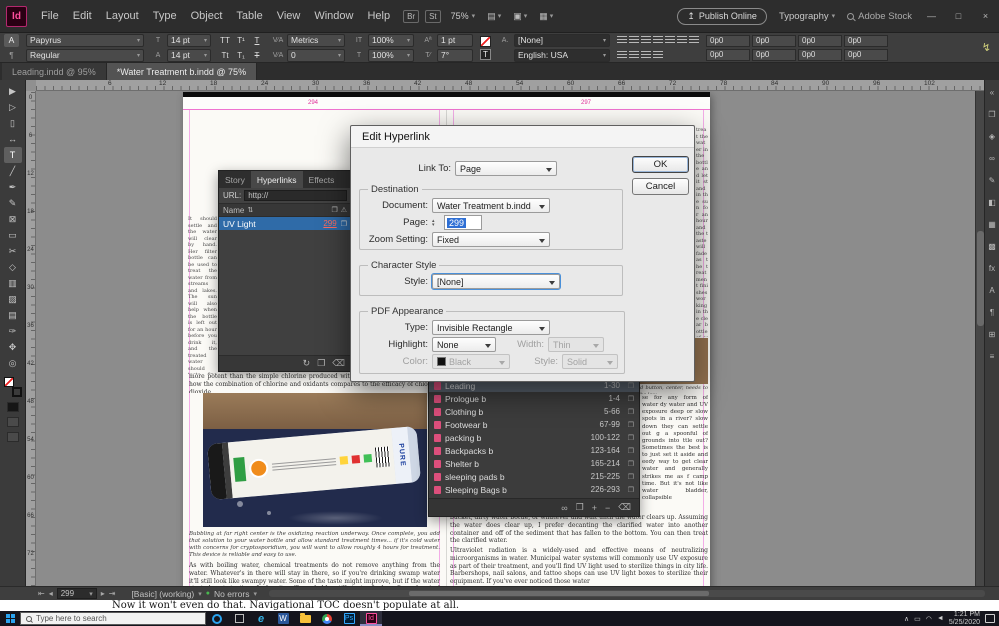  I want to click on restore-button: □, so click(958, 16).